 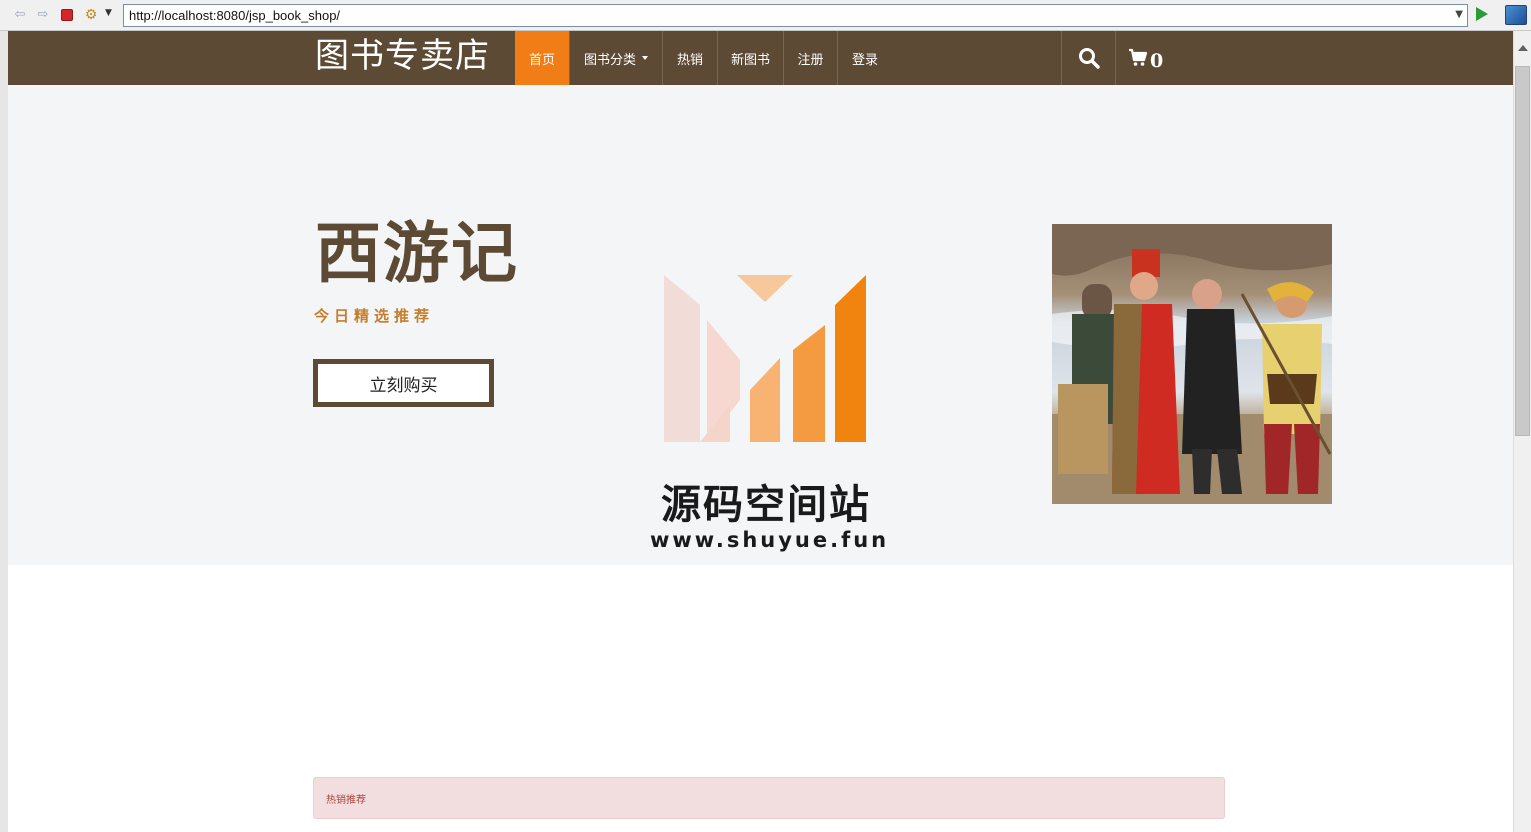 What do you see at coordinates (91, 15) in the screenshot?
I see `settings-icon: ⚙` at bounding box center [91, 15].